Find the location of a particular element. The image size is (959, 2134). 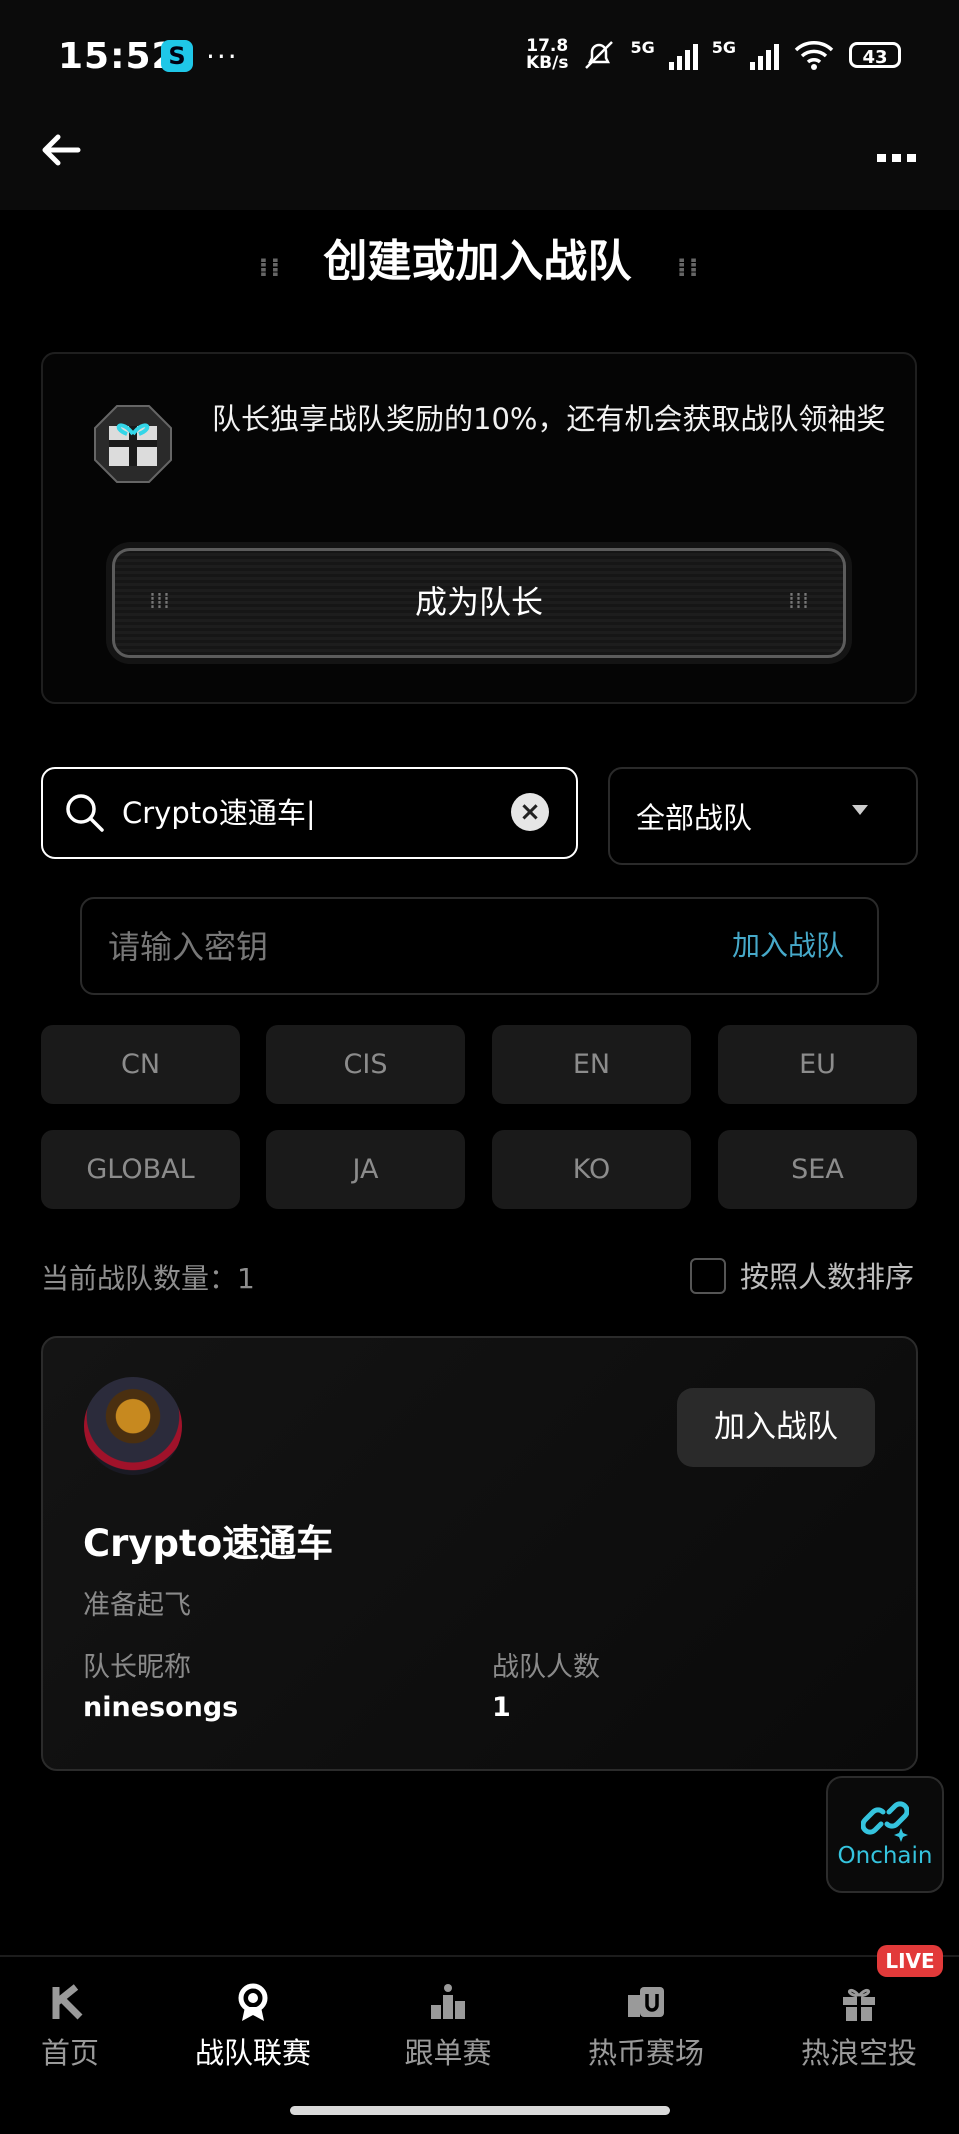

filter-selected: 全部战队 is located at coordinates (694, 816).